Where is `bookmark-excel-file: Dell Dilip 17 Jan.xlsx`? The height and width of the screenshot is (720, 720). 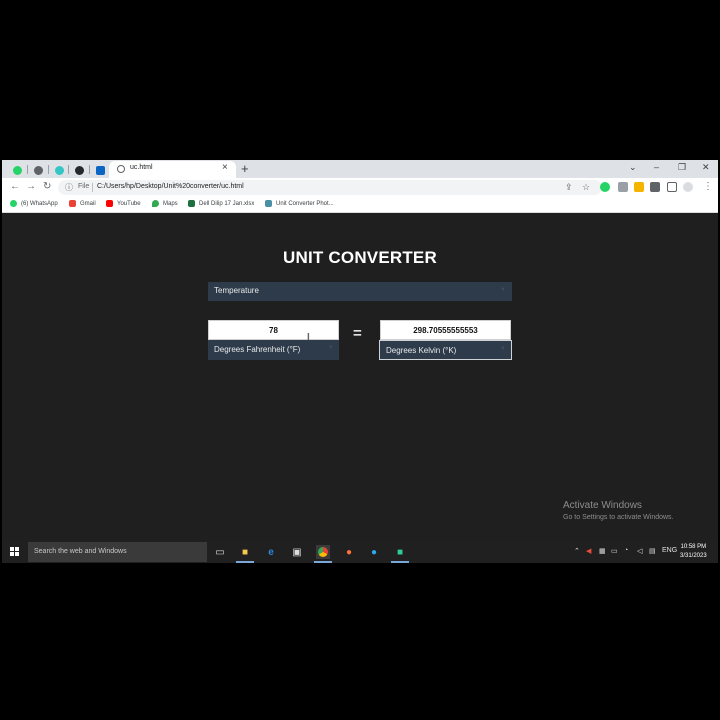 bookmark-excel-file: Dell Dilip 17 Jan.xlsx is located at coordinates (221, 203).